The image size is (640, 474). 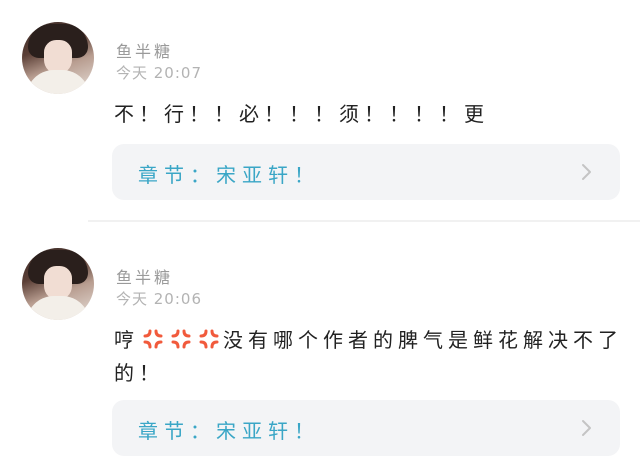 What do you see at coordinates (159, 73) in the screenshot?
I see `timestamp: 今天 20:07` at bounding box center [159, 73].